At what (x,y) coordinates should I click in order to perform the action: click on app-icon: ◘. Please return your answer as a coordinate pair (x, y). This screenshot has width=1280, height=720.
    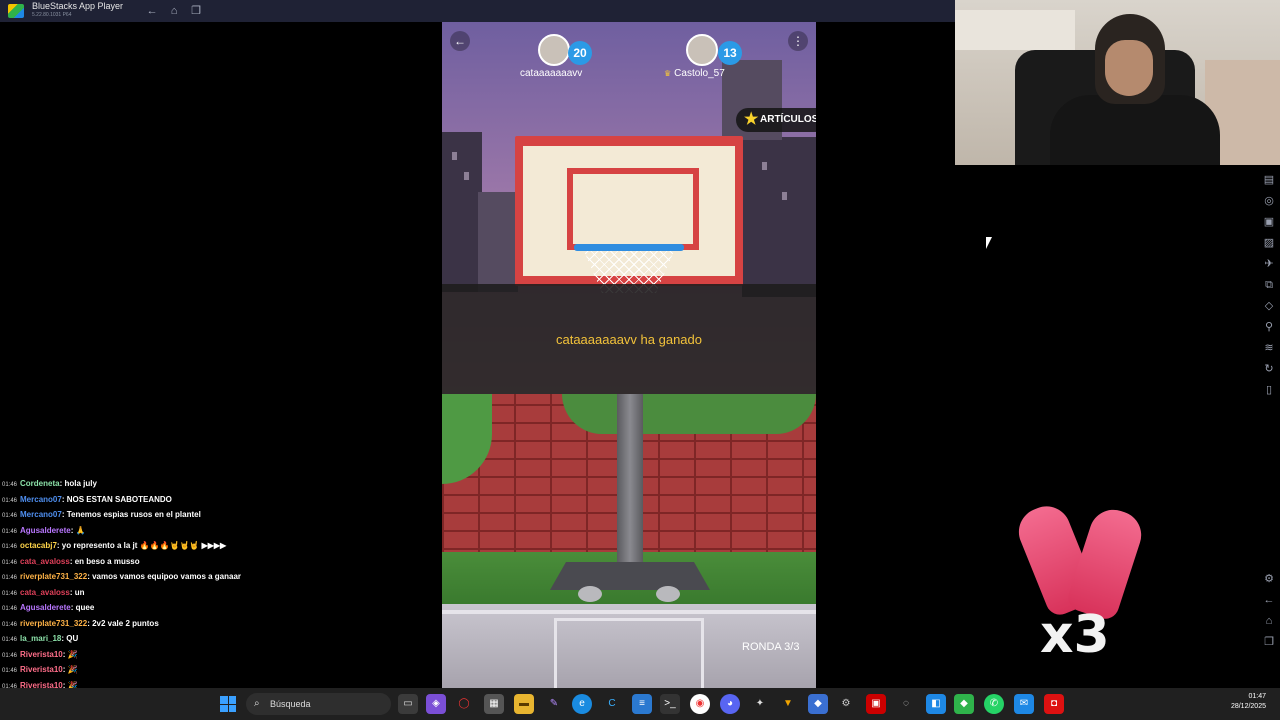
    Looking at the image, I should click on (1054, 704).